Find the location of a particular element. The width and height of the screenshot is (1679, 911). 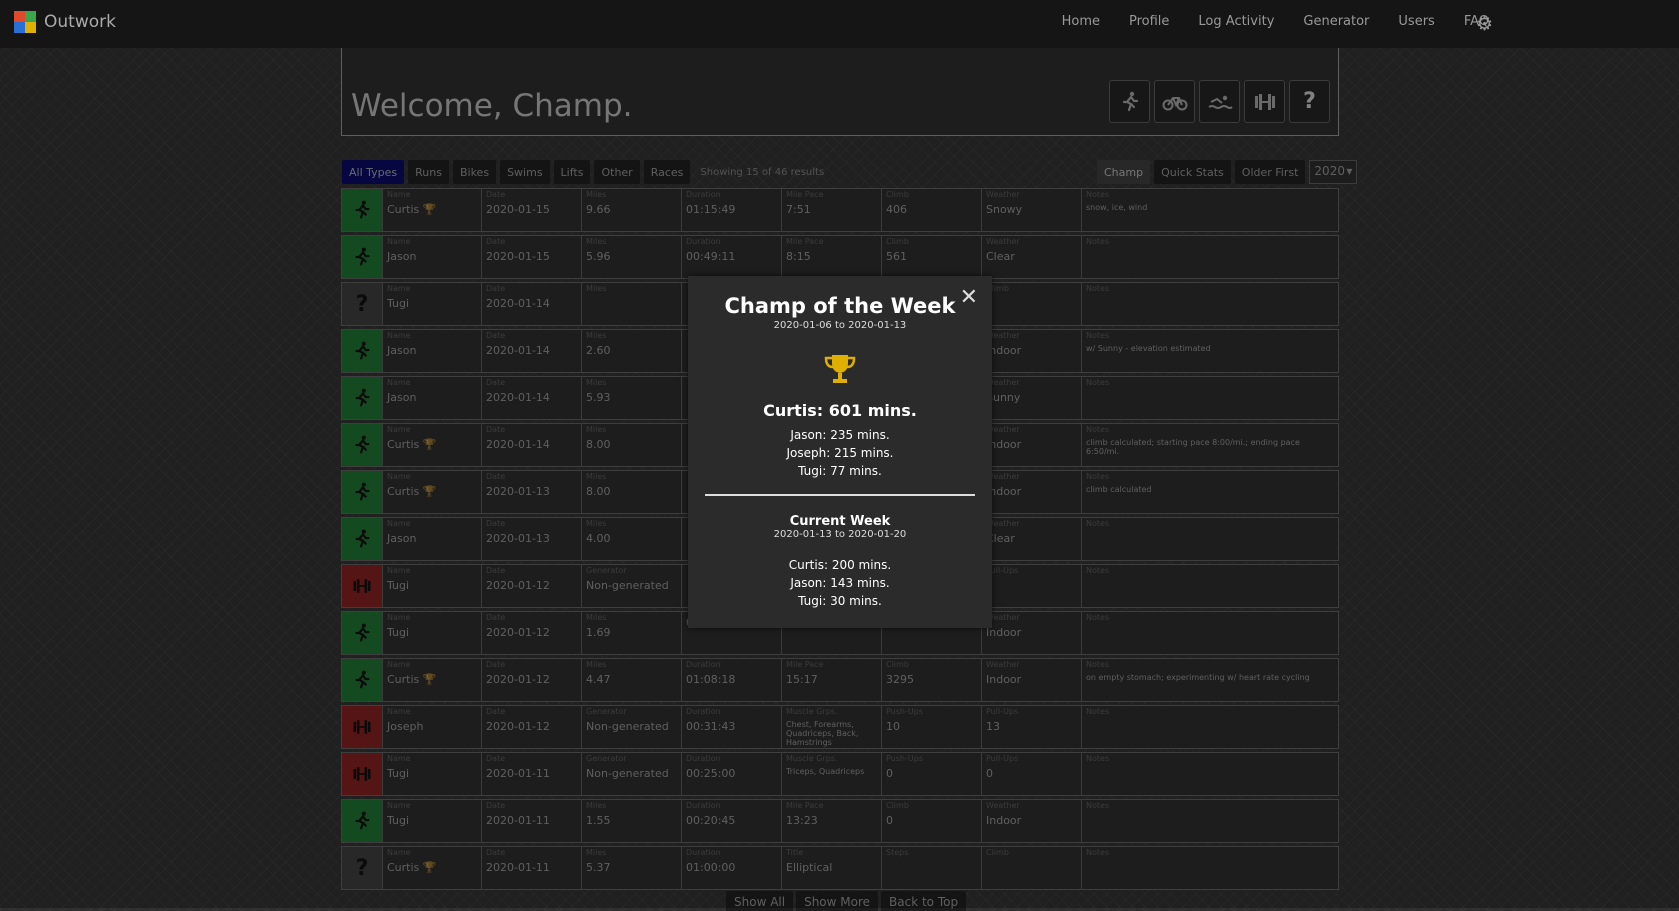

modal-title: Champ of the Week is located at coordinates (840, 306).